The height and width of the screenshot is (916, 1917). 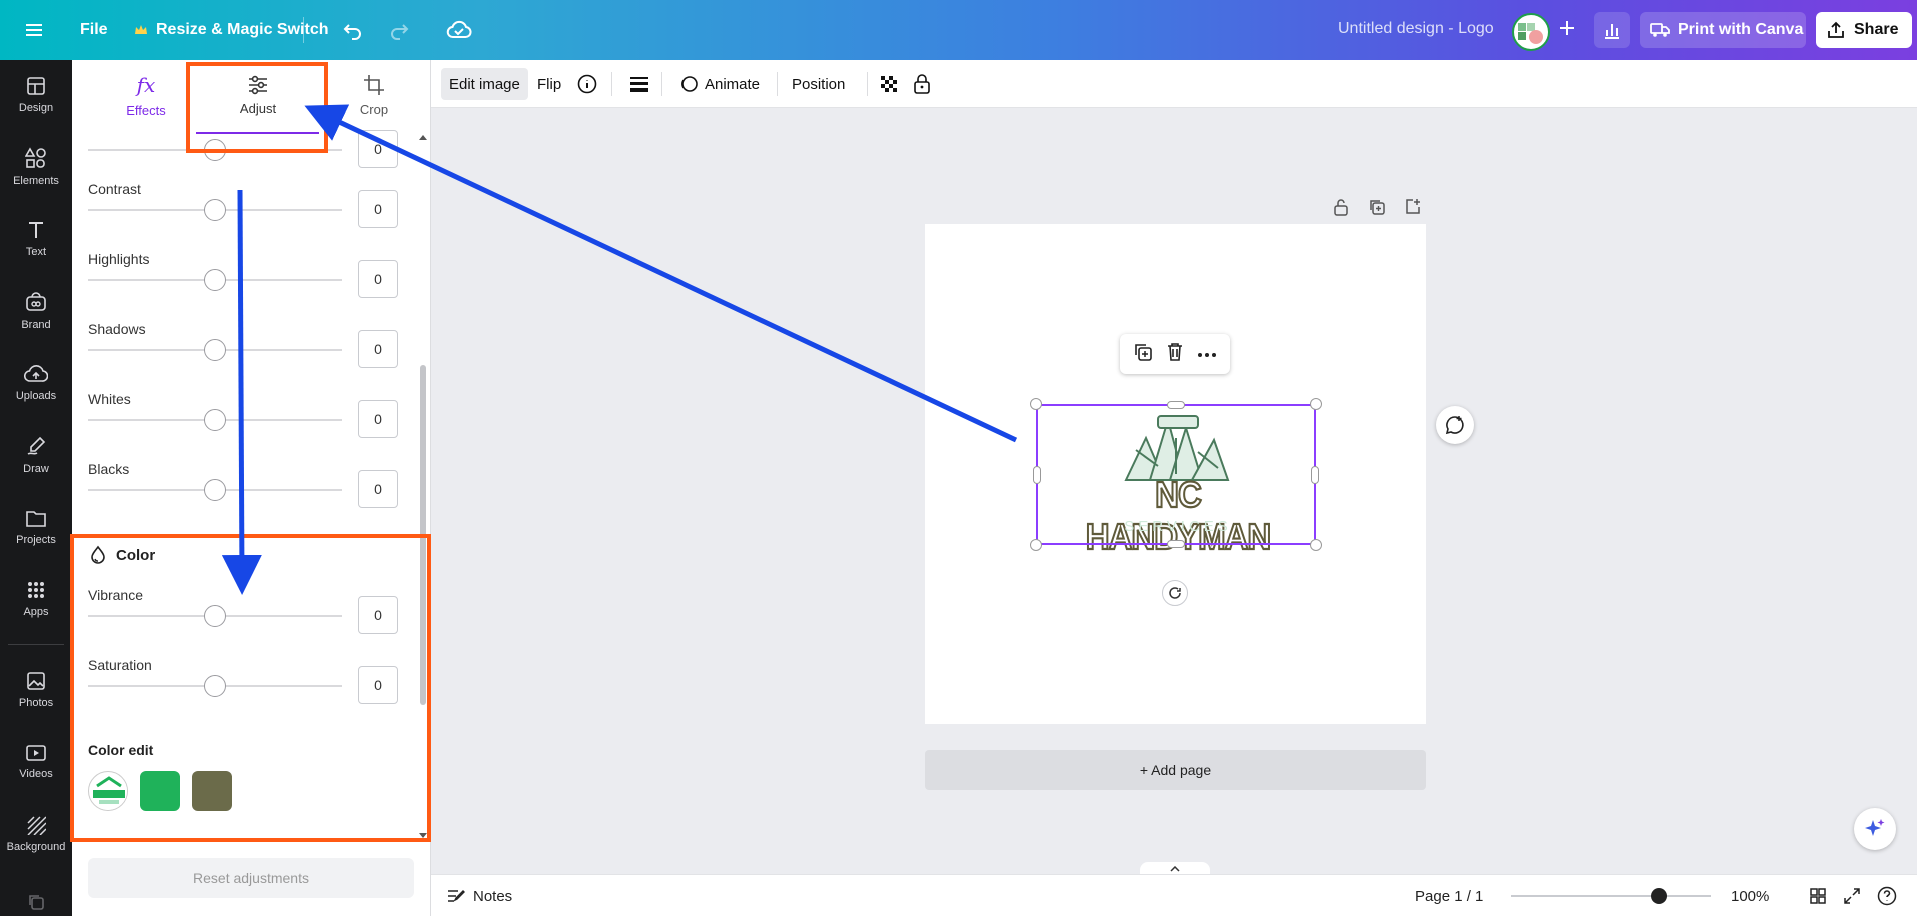 What do you see at coordinates (36, 703) in the screenshot?
I see `rail-label: Photos` at bounding box center [36, 703].